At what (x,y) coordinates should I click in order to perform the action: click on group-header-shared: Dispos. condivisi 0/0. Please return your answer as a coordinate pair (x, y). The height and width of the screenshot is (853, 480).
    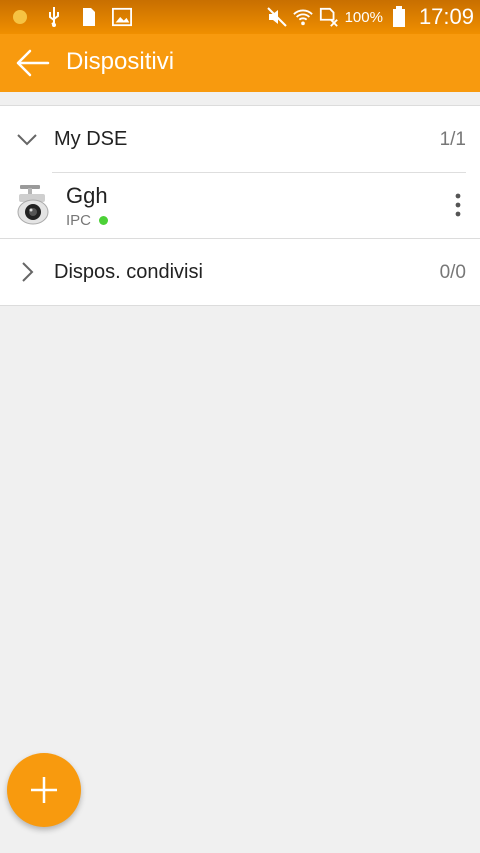
    Looking at the image, I should click on (240, 272).